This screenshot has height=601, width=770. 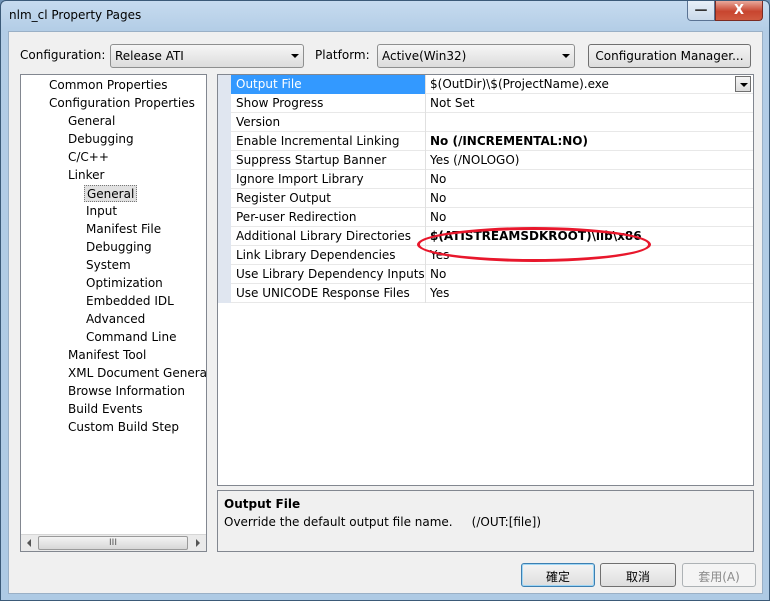 I want to click on platform-label: Platform:, so click(x=342, y=55).